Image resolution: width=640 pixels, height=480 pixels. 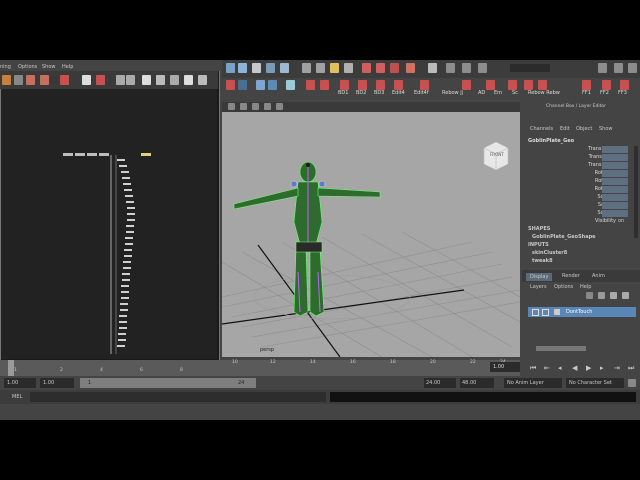 I want to click on shelf-tab: FF1, so click(x=586, y=93).